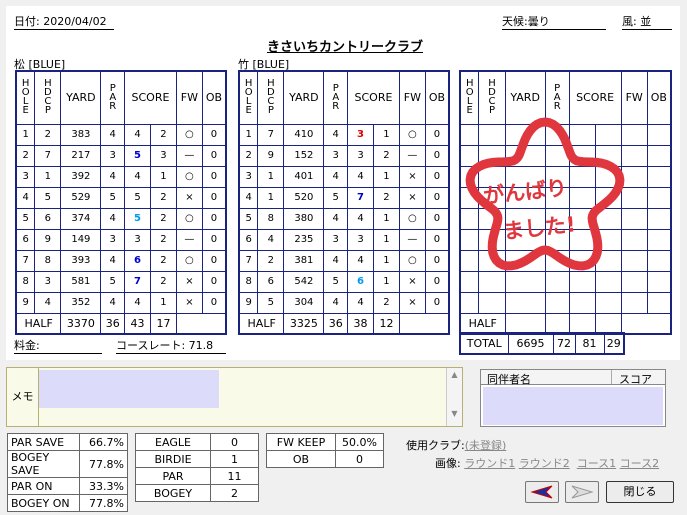 Image resolution: width=687 pixels, height=515 pixels. What do you see at coordinates (163, 155) in the screenshot?
I see `cell-putt: 3` at bounding box center [163, 155].